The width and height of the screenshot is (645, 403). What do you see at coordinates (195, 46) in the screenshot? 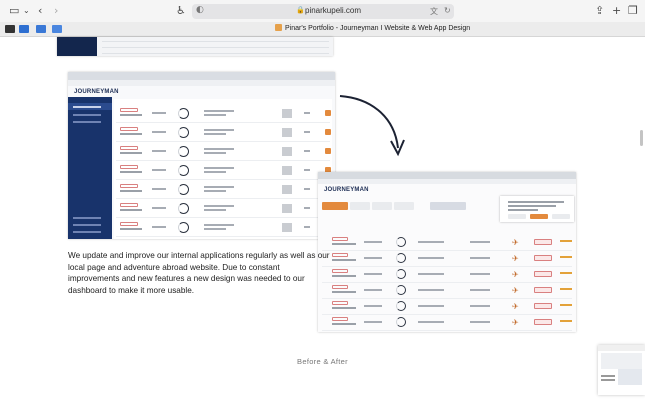
I see `previous-dashboard-screenshot` at bounding box center [195, 46].